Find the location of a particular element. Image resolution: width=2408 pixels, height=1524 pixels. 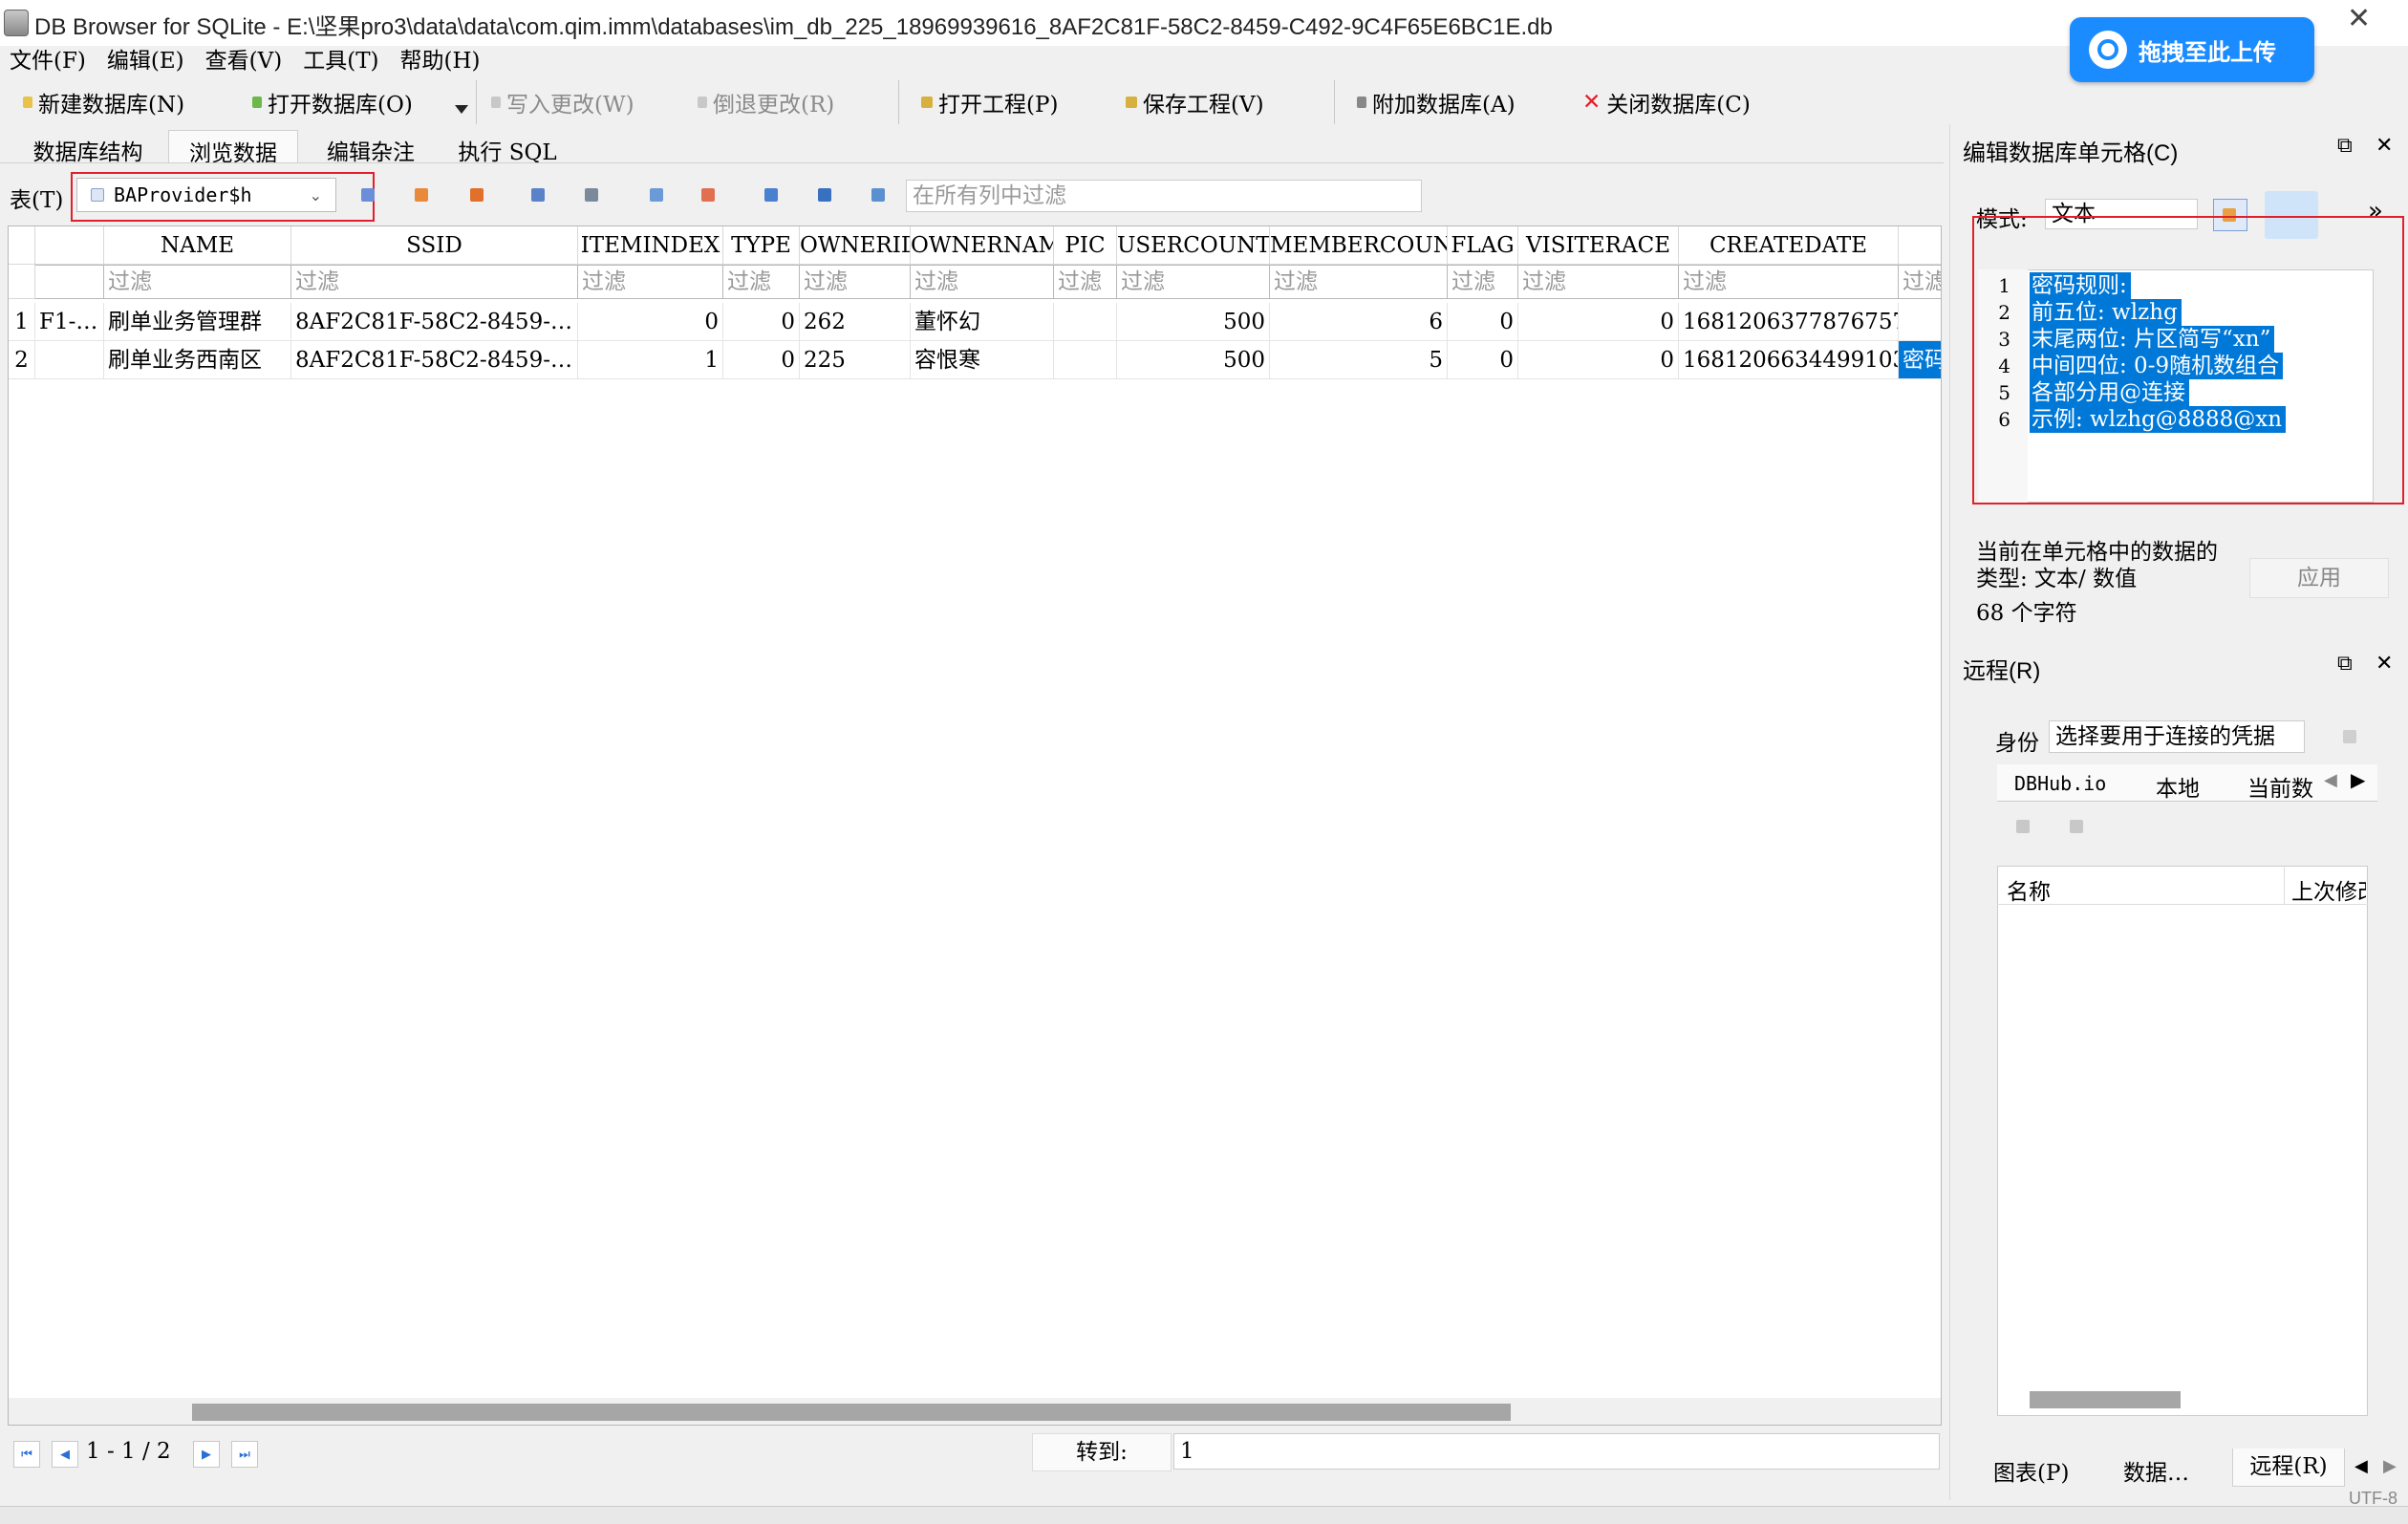

prev-page-button: ◀ is located at coordinates (65, 1454).